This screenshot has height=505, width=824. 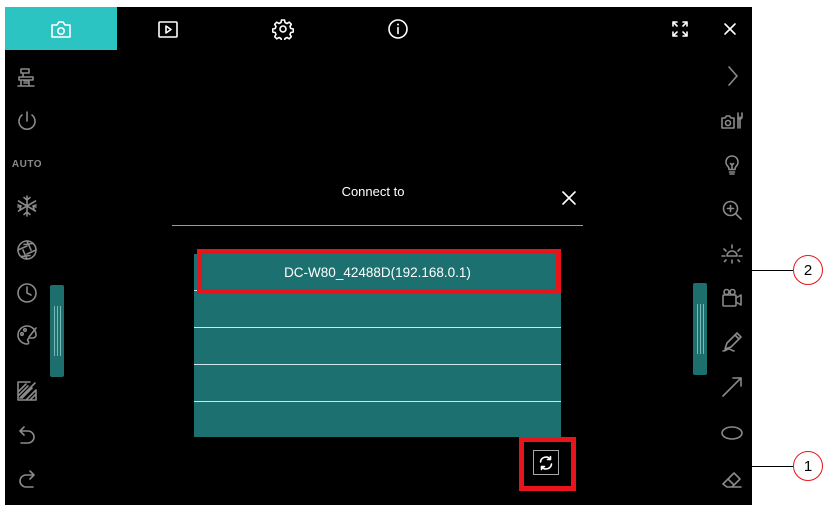 I want to click on timer-icon, so click(x=27, y=293).